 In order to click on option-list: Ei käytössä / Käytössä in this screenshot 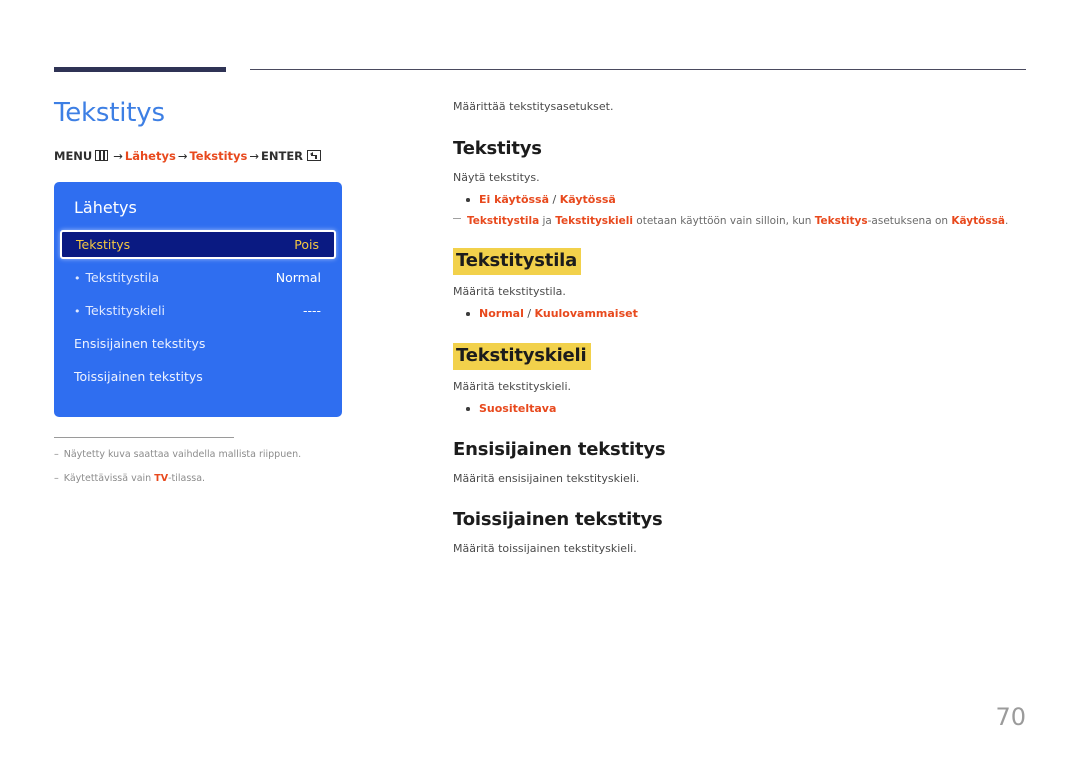, I will do `click(740, 199)`.